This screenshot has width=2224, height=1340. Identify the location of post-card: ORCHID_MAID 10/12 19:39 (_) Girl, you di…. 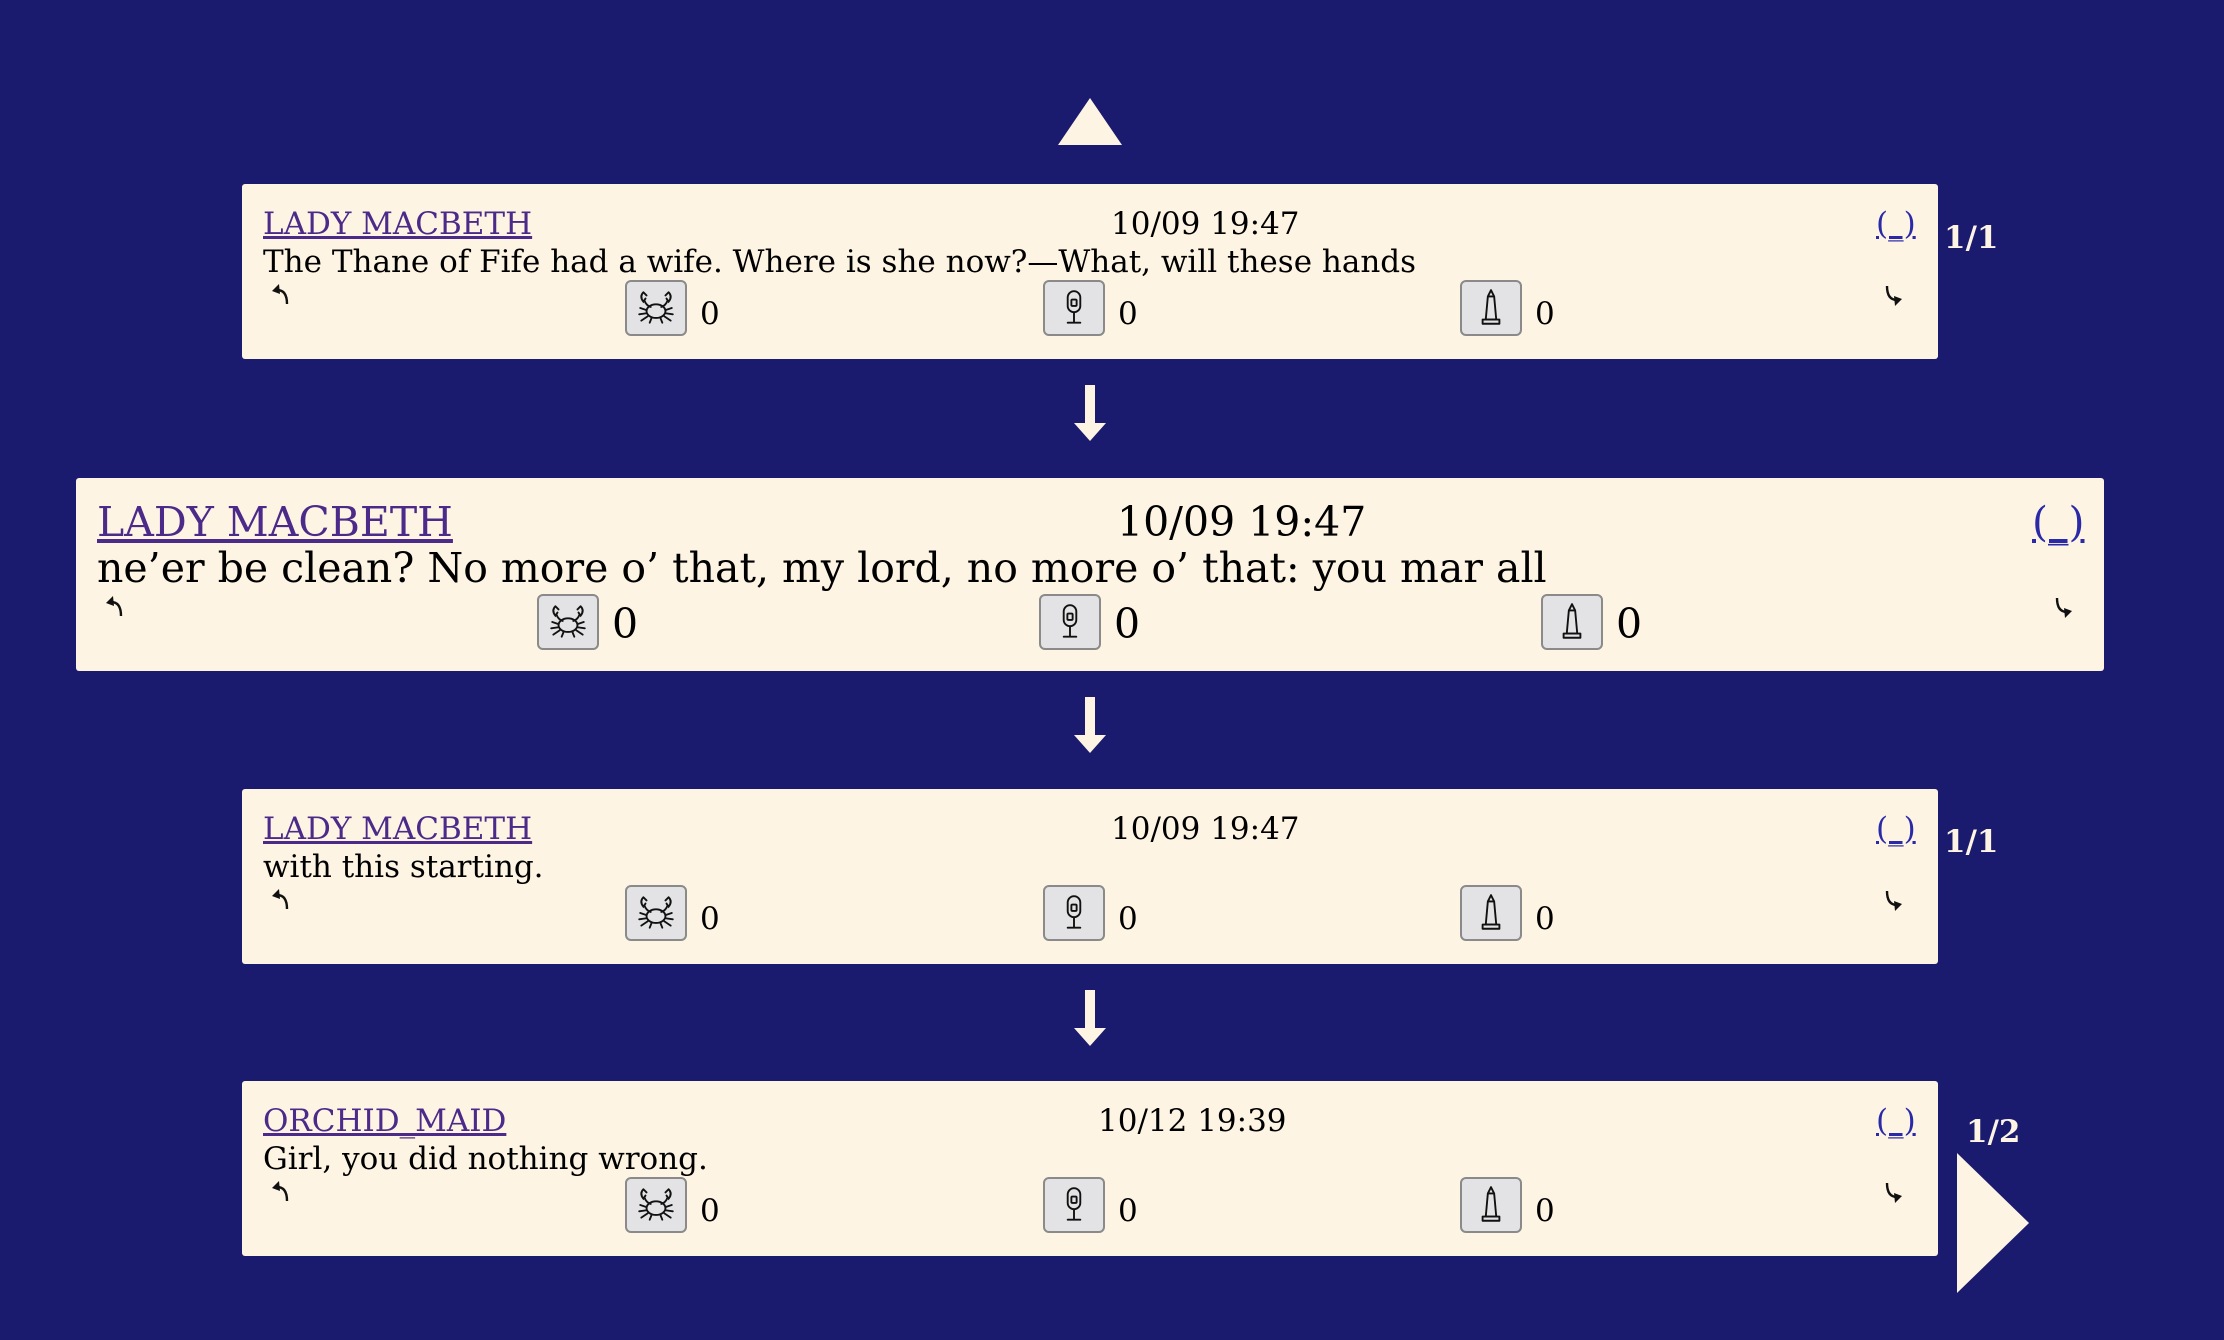
(1090, 1168).